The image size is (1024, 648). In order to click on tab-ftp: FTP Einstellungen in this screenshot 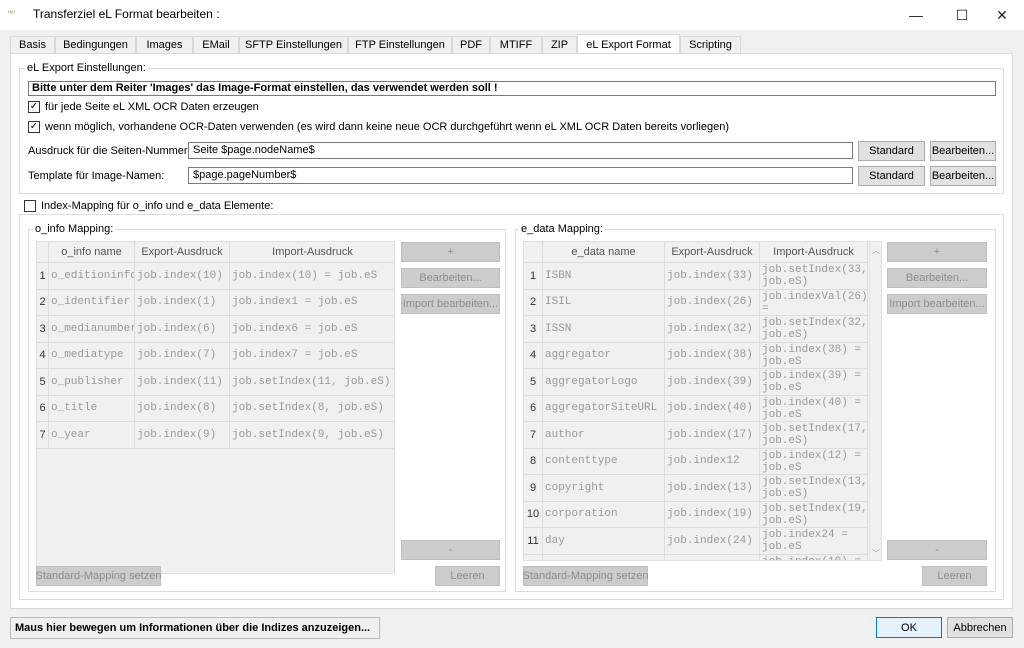, I will do `click(400, 44)`.